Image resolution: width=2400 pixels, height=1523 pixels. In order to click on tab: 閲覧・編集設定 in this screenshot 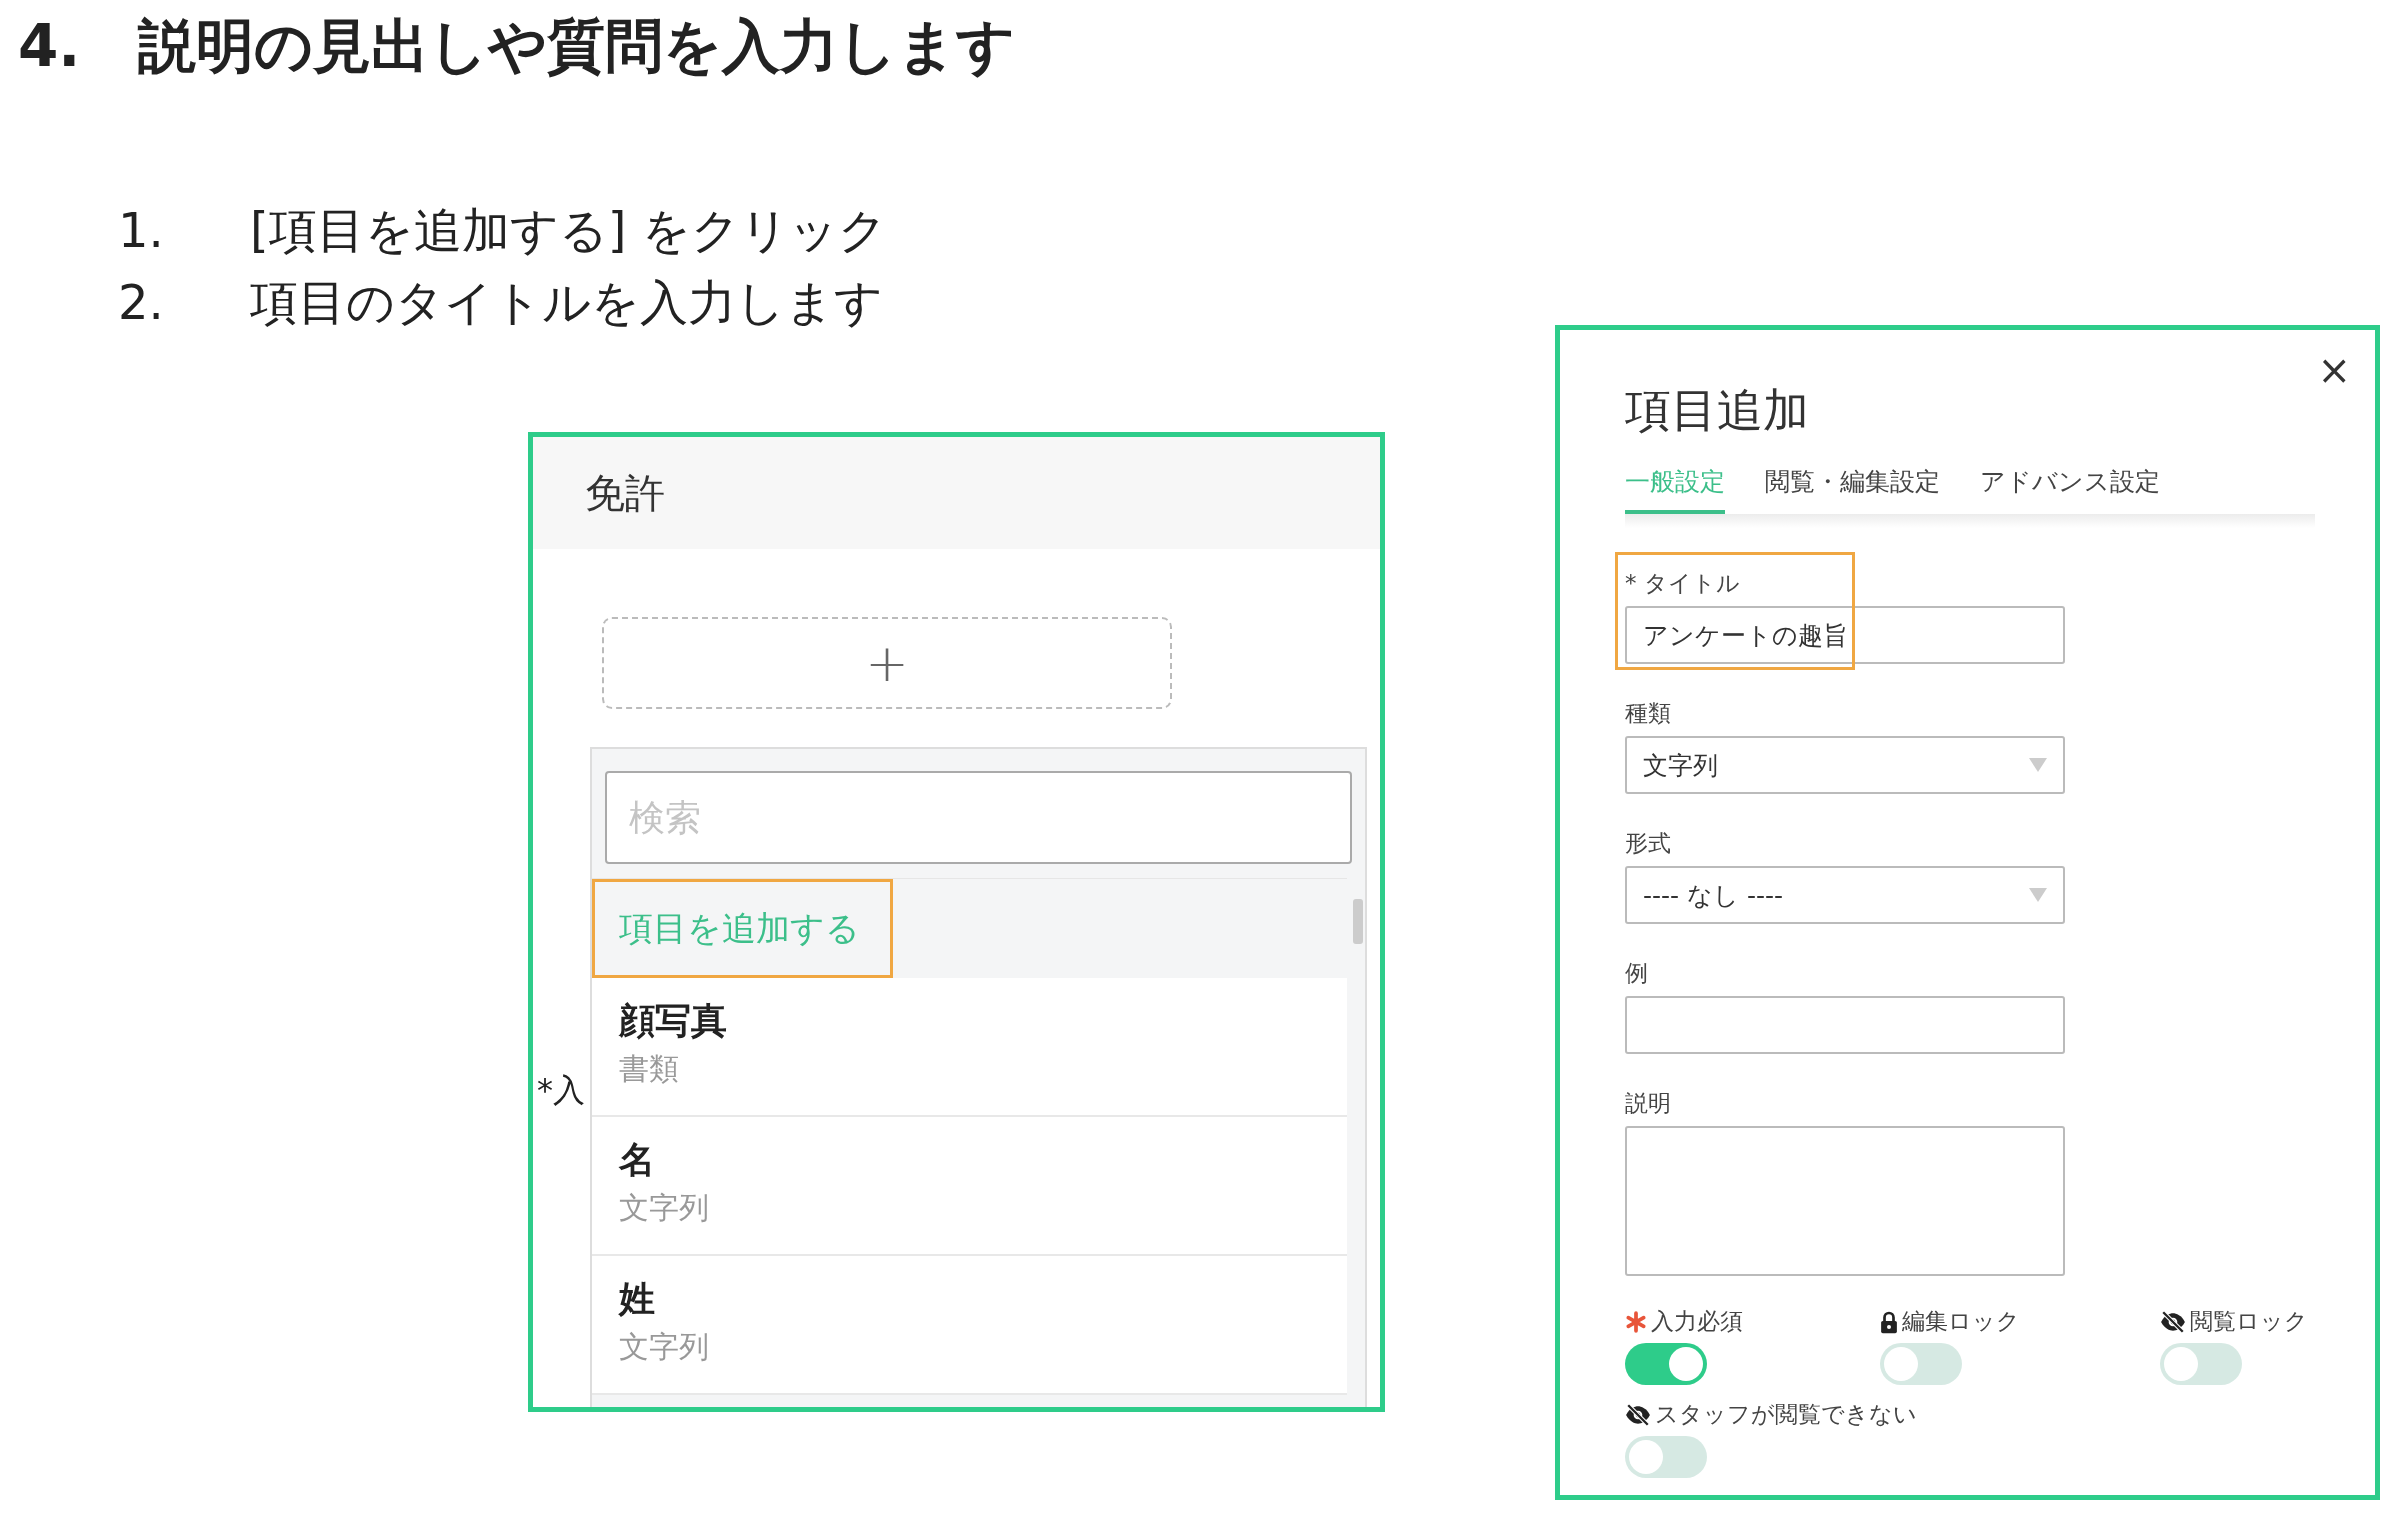, I will do `click(1852, 489)`.